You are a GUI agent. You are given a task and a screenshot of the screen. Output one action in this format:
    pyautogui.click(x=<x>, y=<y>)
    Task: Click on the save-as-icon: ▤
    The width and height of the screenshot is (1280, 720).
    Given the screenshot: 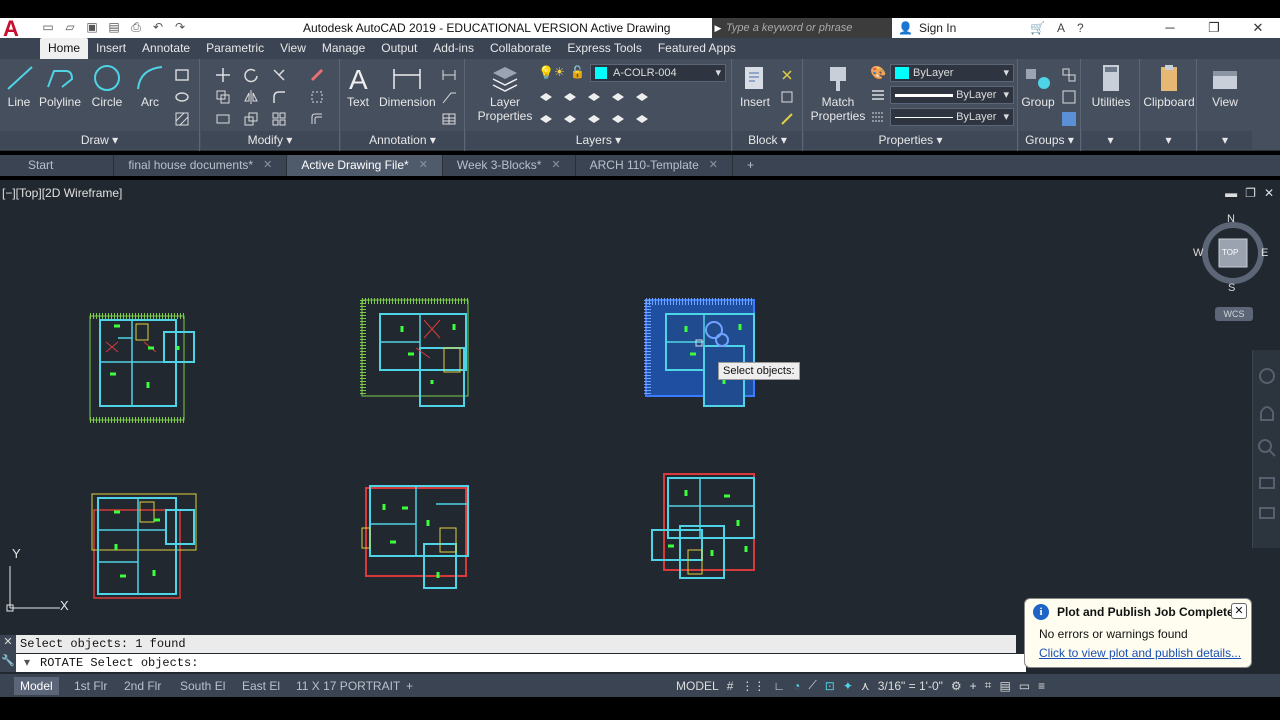 What is the action you would take?
    pyautogui.click(x=114, y=27)
    